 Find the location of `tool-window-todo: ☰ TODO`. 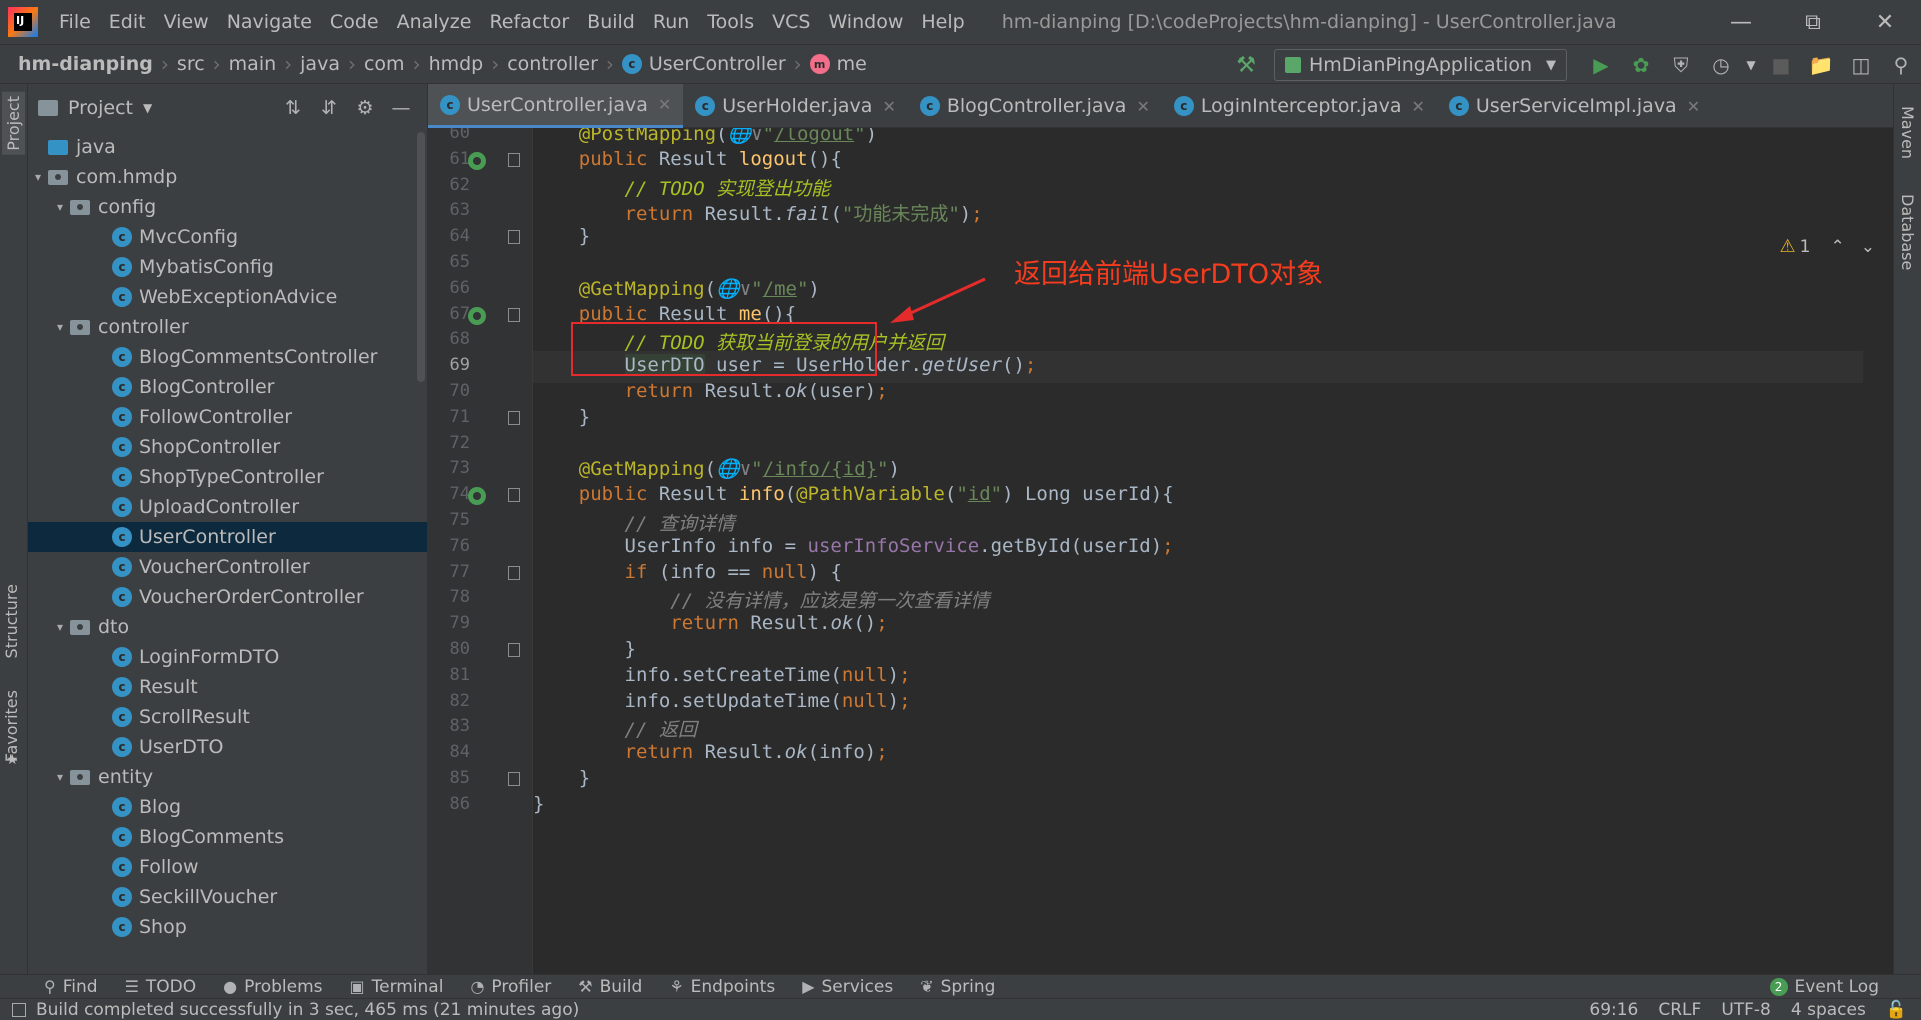

tool-window-todo: ☰ TODO is located at coordinates (161, 987).